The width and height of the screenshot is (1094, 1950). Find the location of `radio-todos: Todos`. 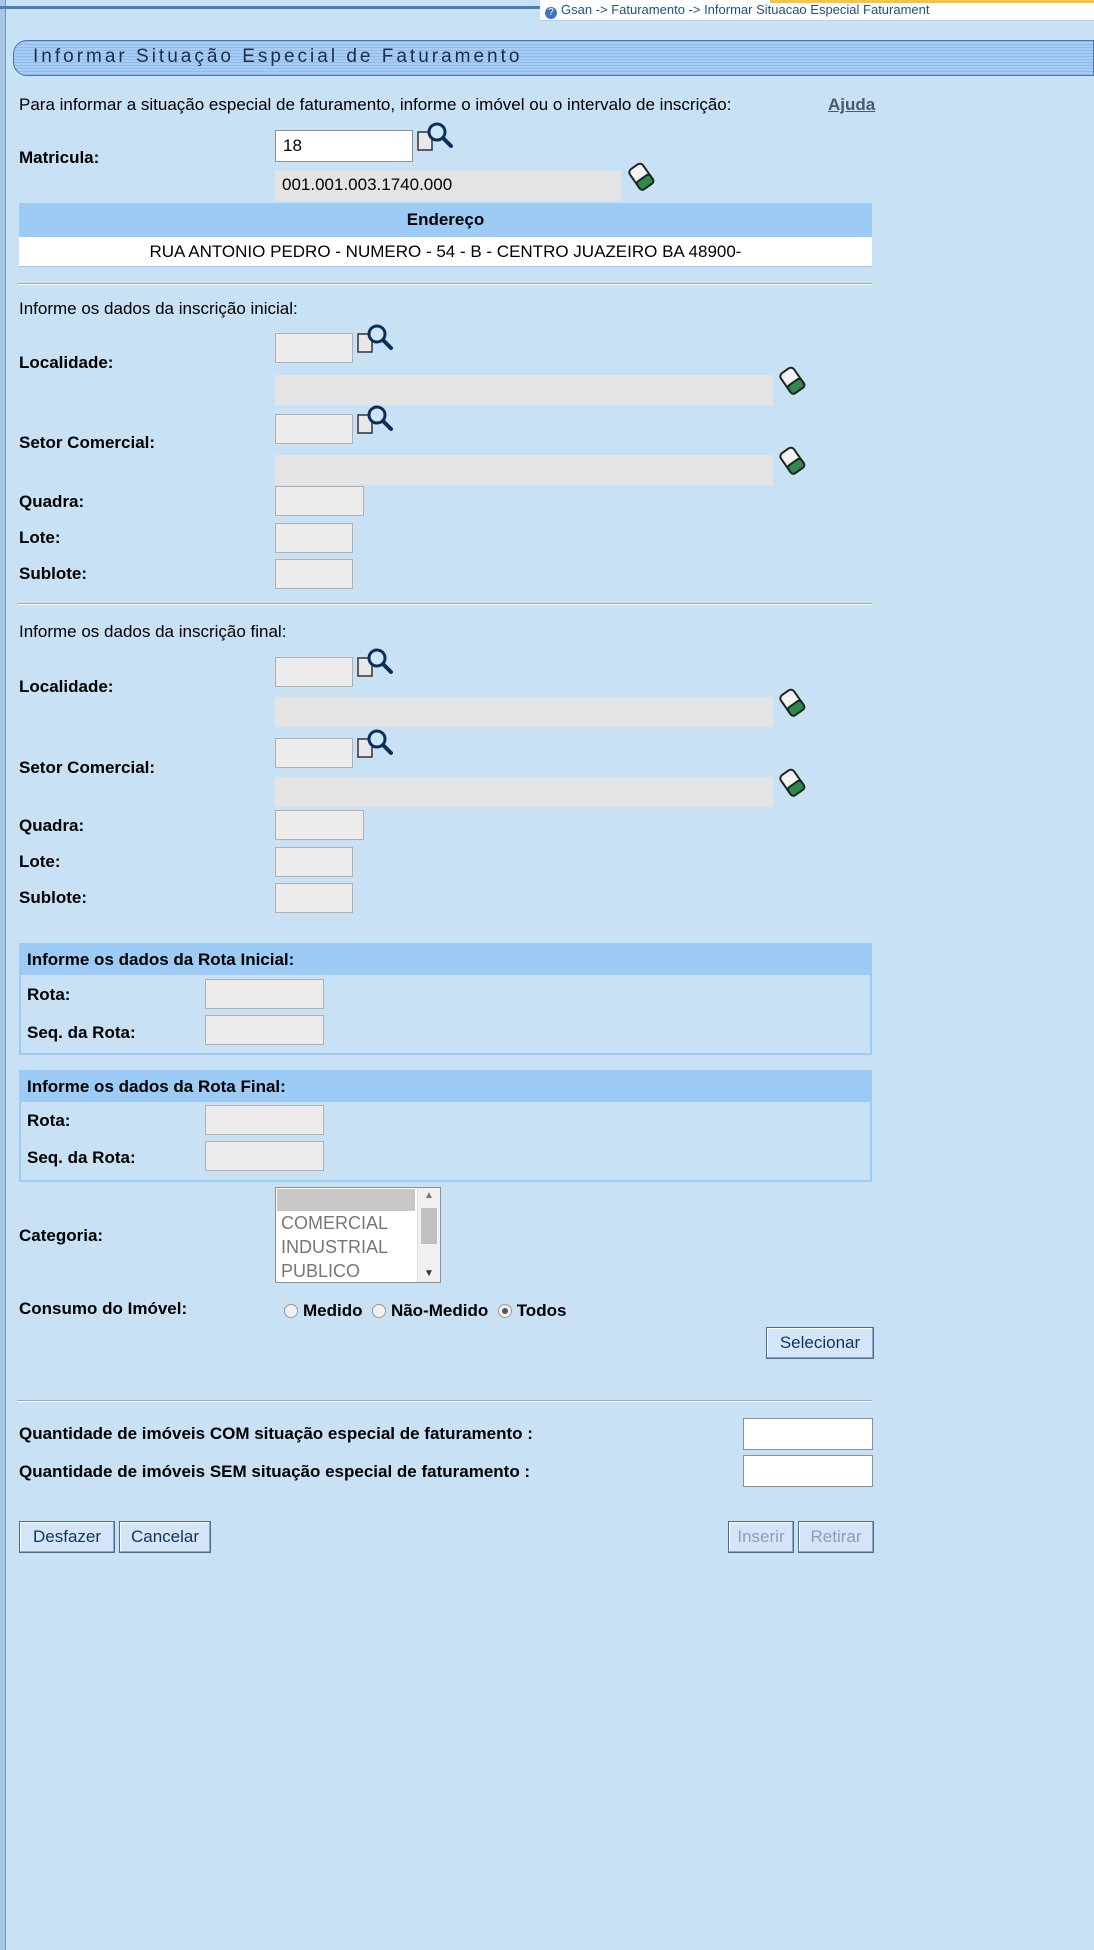

radio-todos: Todos is located at coordinates (531, 1310).